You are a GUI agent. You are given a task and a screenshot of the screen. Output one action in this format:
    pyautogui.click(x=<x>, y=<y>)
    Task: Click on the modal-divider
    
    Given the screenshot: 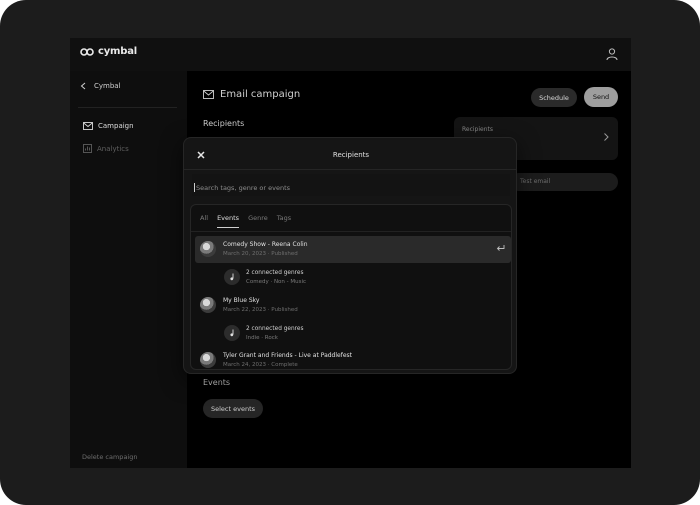 What is the action you would take?
    pyautogui.click(x=350, y=169)
    